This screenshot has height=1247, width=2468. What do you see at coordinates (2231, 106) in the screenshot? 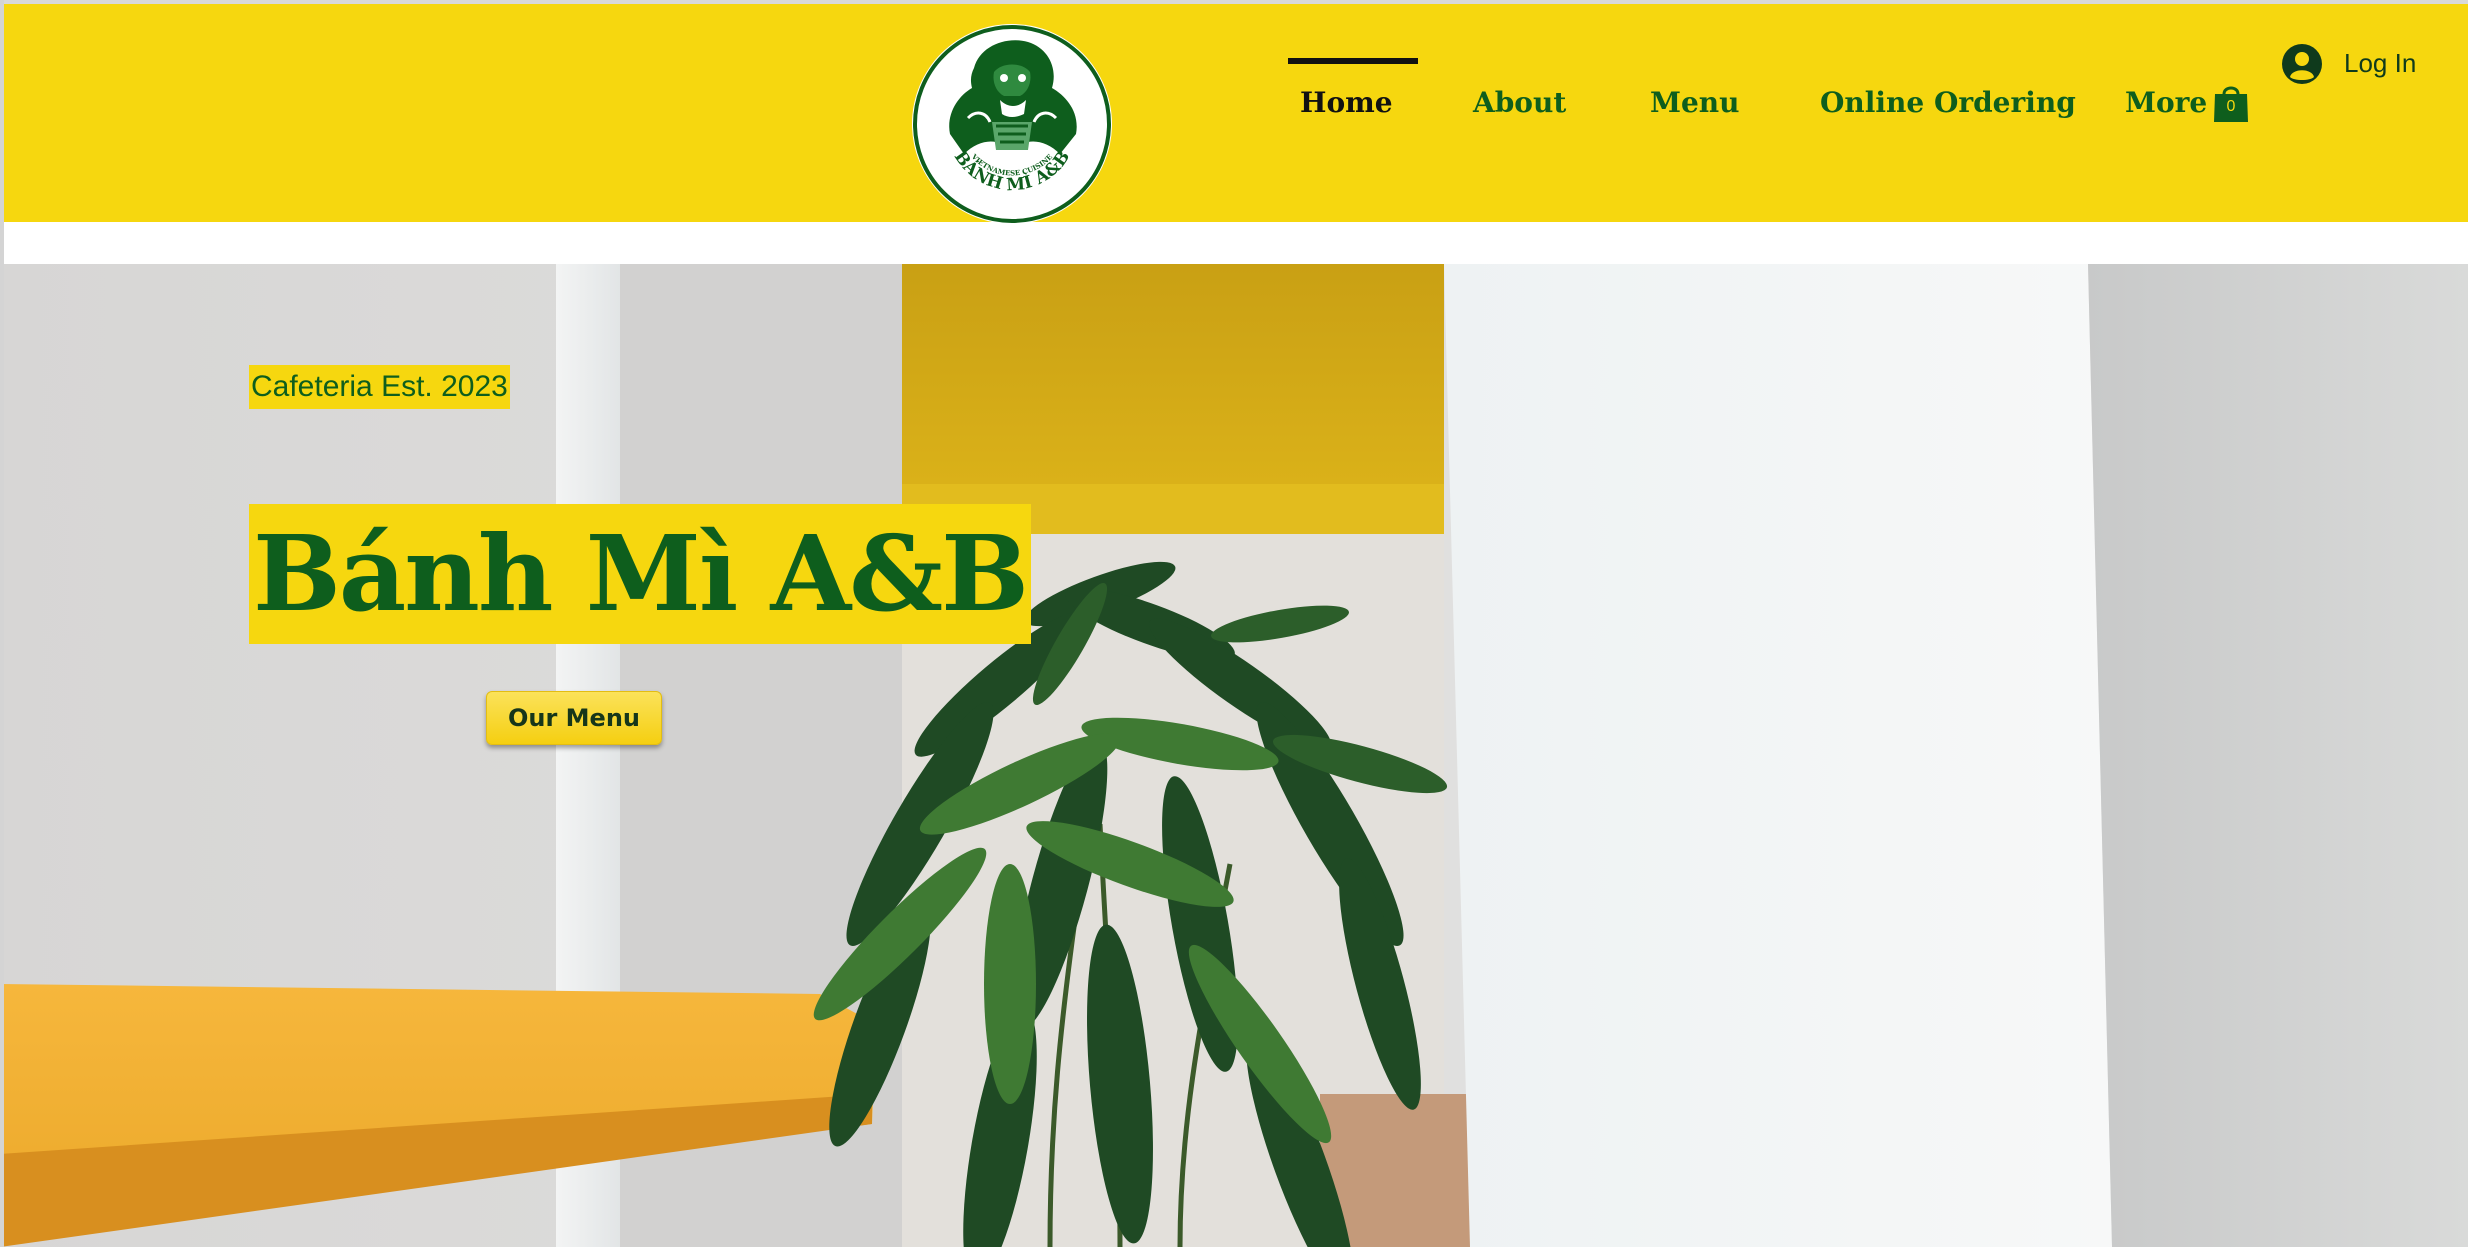
I see `cart-count-badge: 0` at bounding box center [2231, 106].